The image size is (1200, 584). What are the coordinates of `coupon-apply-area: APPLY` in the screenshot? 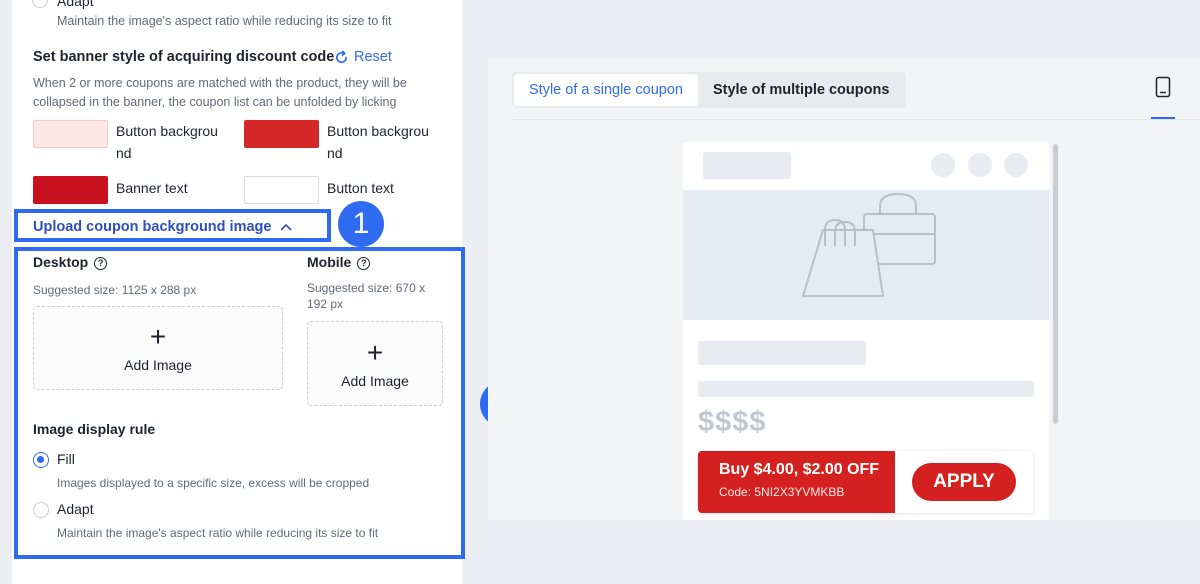 It's located at (964, 482).